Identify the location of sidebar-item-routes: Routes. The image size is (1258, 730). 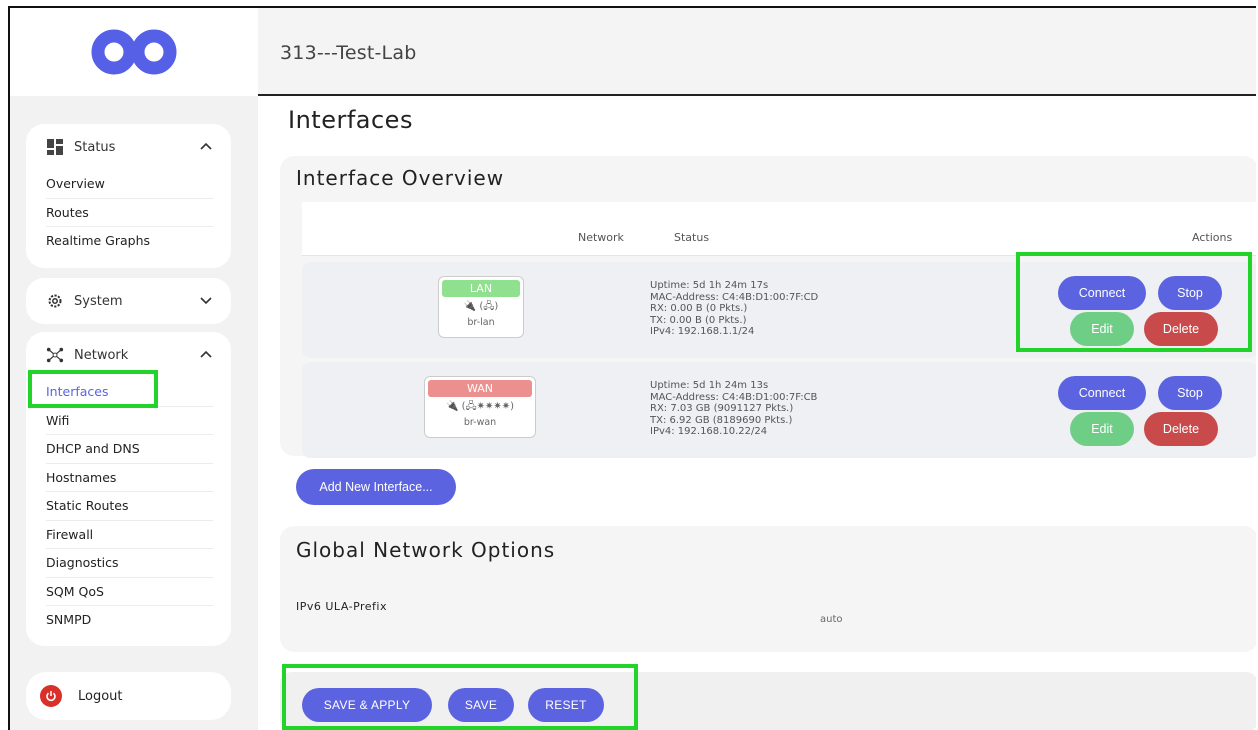
(129, 213).